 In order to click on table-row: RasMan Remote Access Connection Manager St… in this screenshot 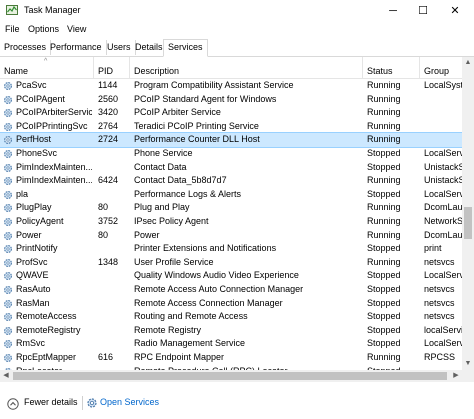, I will do `click(231, 304)`.